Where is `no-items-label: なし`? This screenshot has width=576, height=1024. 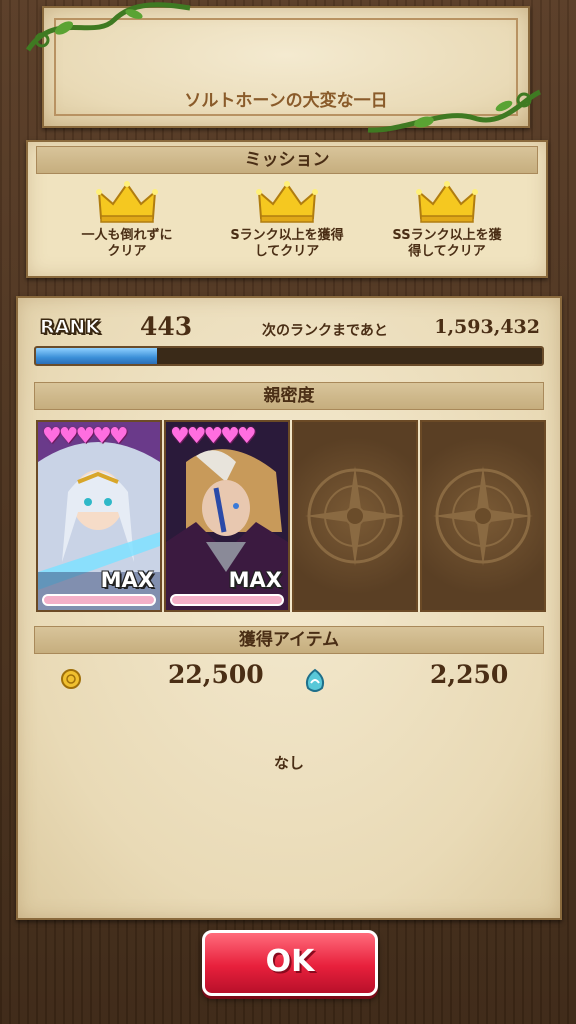
no-items-label: なし is located at coordinates (288, 763).